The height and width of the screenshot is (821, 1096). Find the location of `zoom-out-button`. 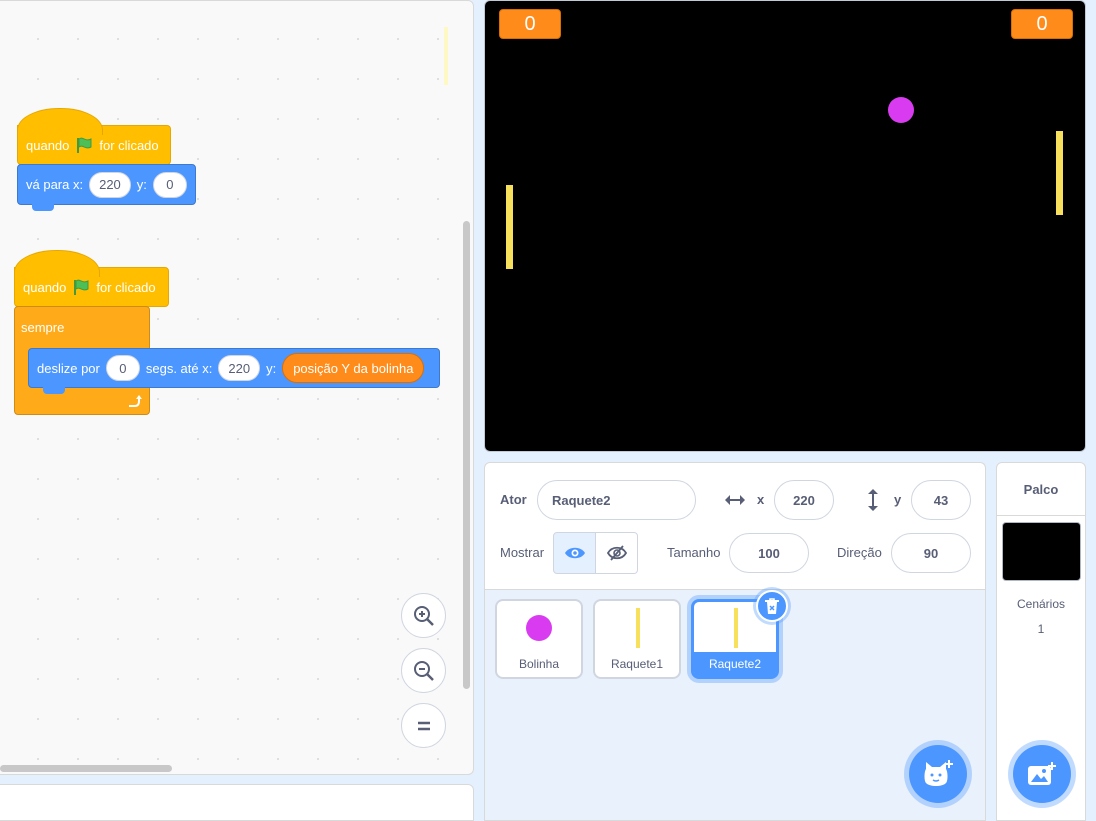

zoom-out-button is located at coordinates (423, 670).